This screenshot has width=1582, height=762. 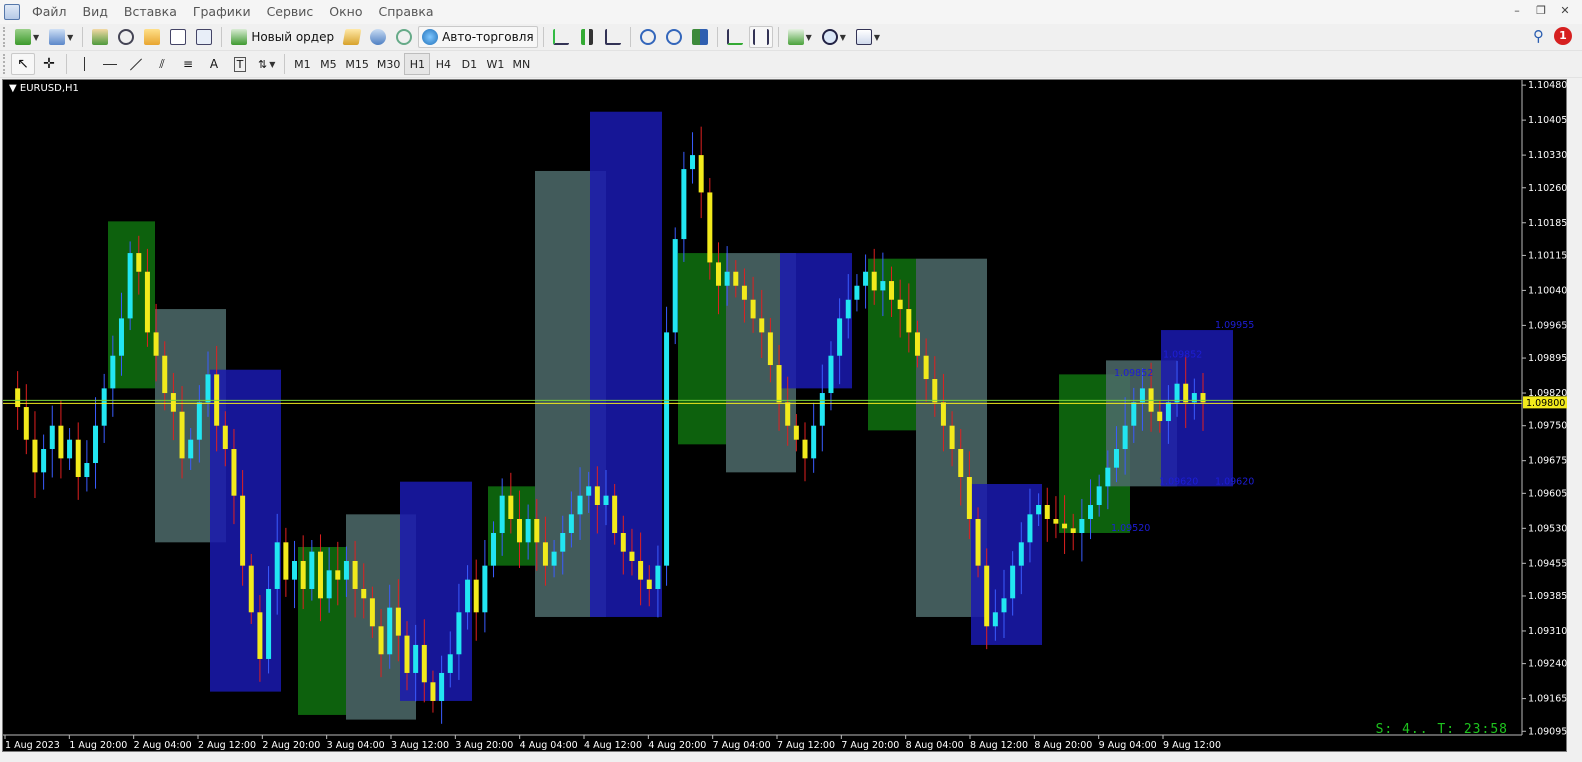 I want to click on timeframe-h1: H1, so click(x=417, y=64).